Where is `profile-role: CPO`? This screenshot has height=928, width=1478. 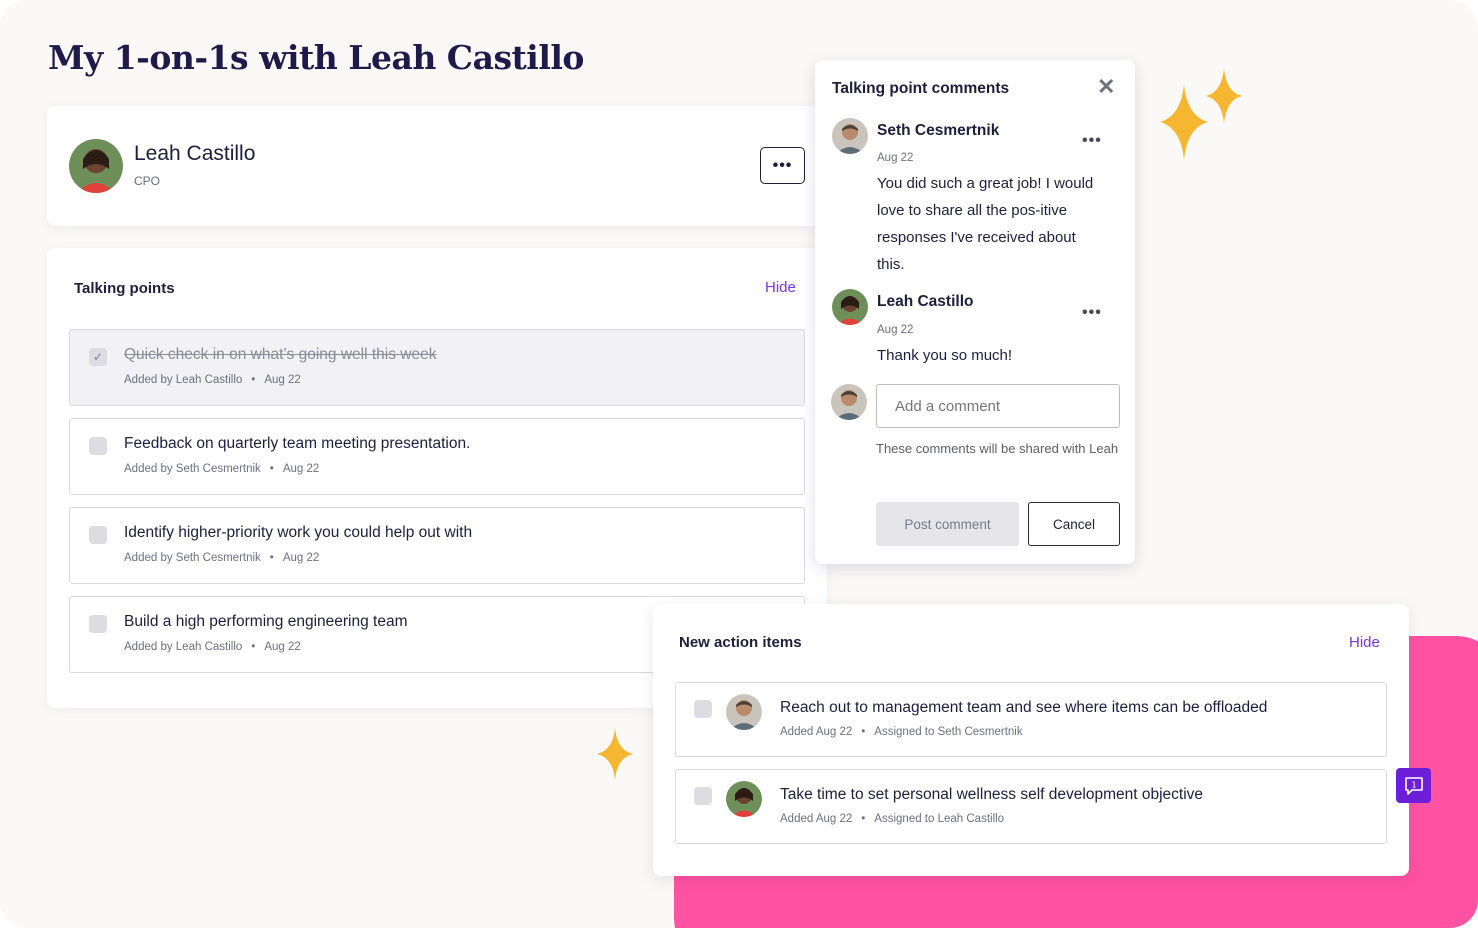 profile-role: CPO is located at coordinates (147, 181).